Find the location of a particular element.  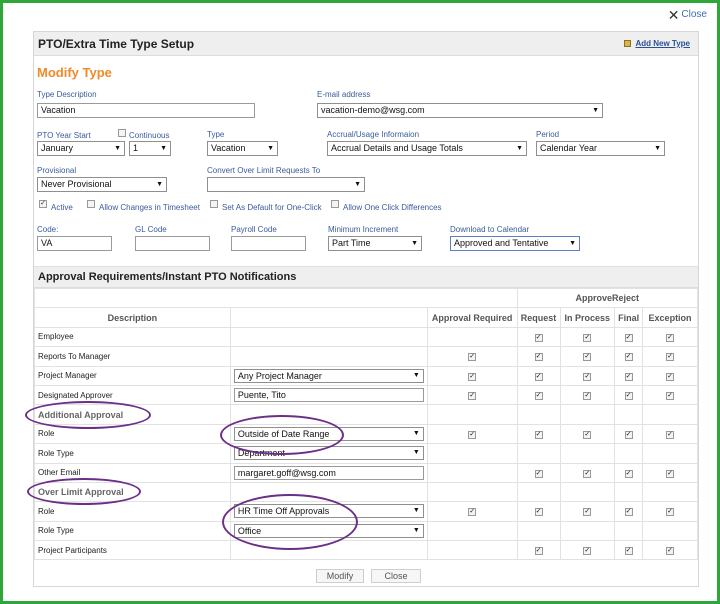

code-input: VA is located at coordinates (74, 243).